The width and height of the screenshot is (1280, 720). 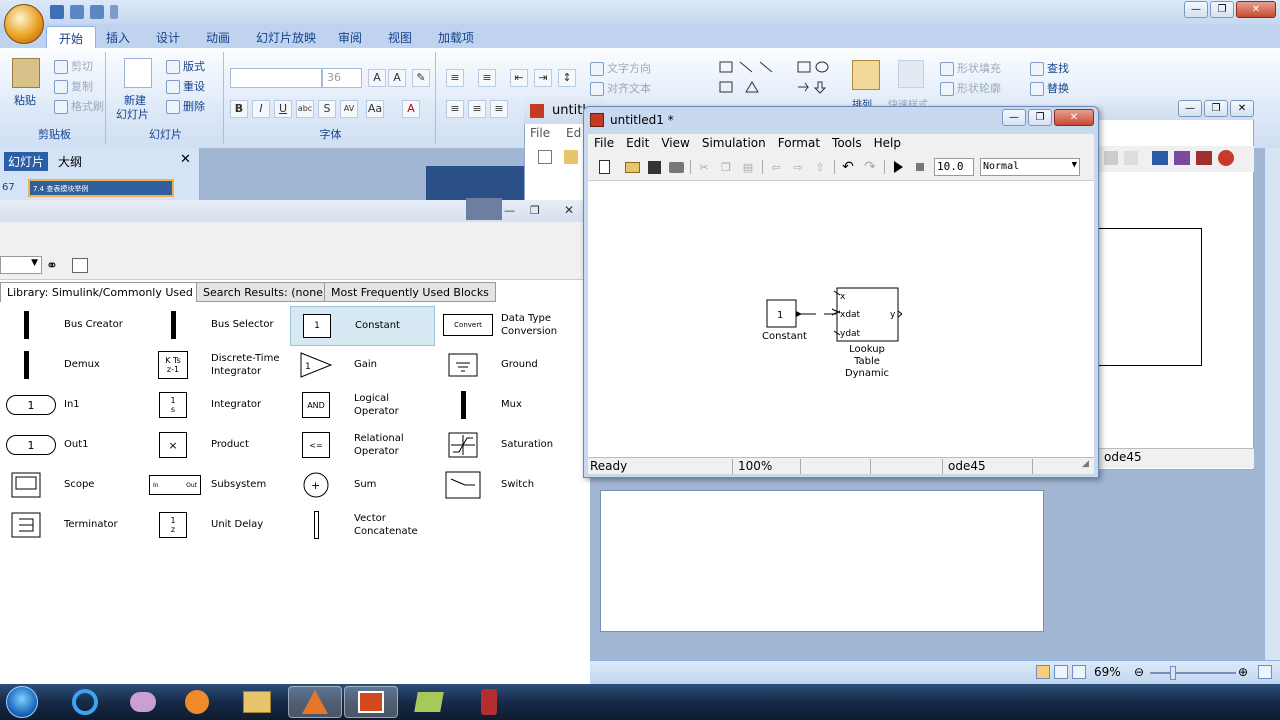 What do you see at coordinates (80, 265) in the screenshot?
I see `library-properties-icon` at bounding box center [80, 265].